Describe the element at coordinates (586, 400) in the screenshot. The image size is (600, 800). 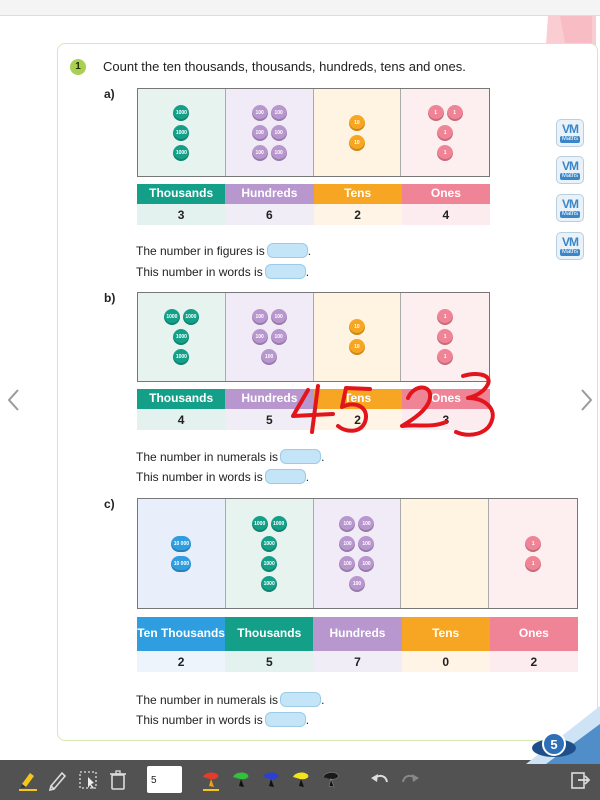
I see `next-page-icon` at that location.